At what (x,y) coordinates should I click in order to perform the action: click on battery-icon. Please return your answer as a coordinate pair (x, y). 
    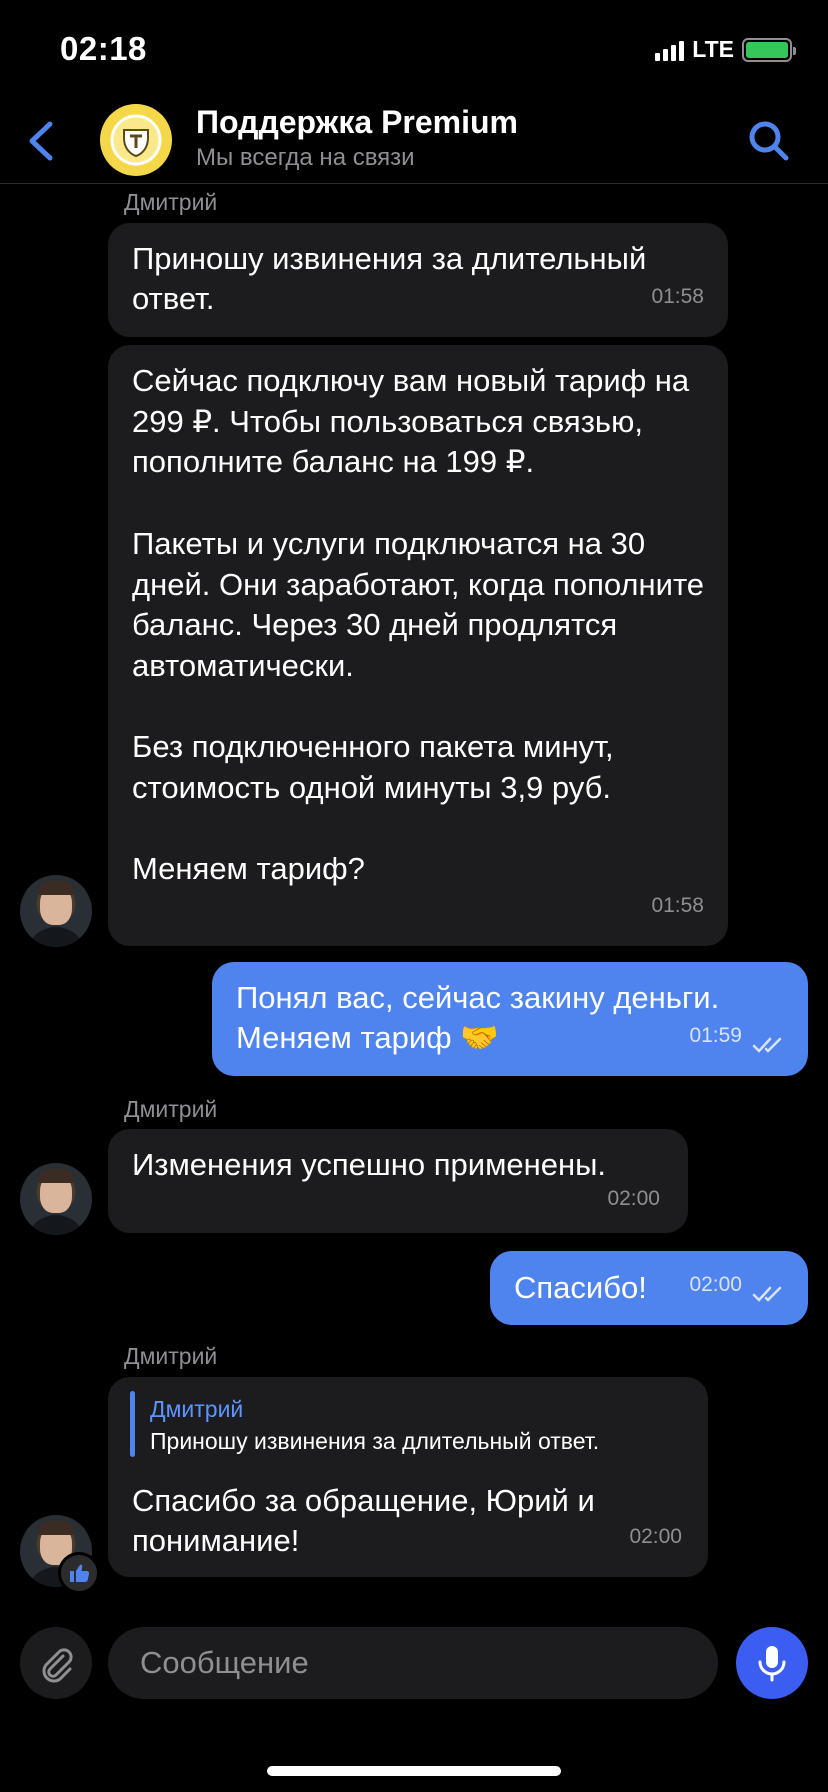
    Looking at the image, I should click on (769, 49).